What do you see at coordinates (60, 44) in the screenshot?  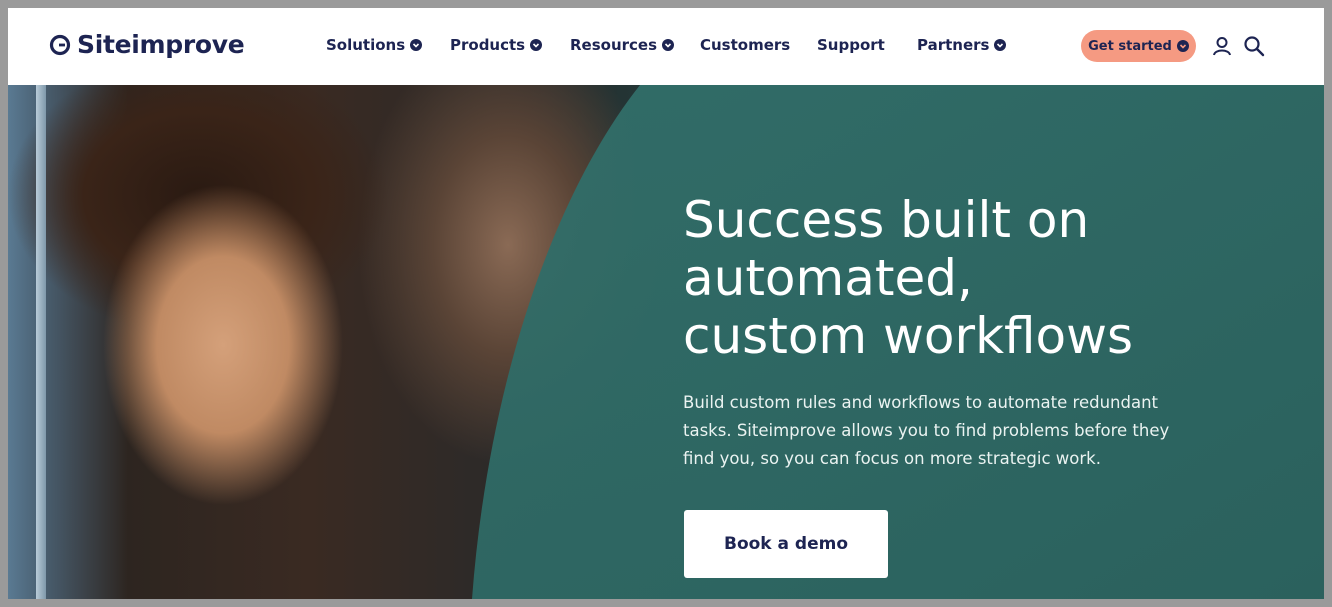 I see `siteimprove-logo-icon` at bounding box center [60, 44].